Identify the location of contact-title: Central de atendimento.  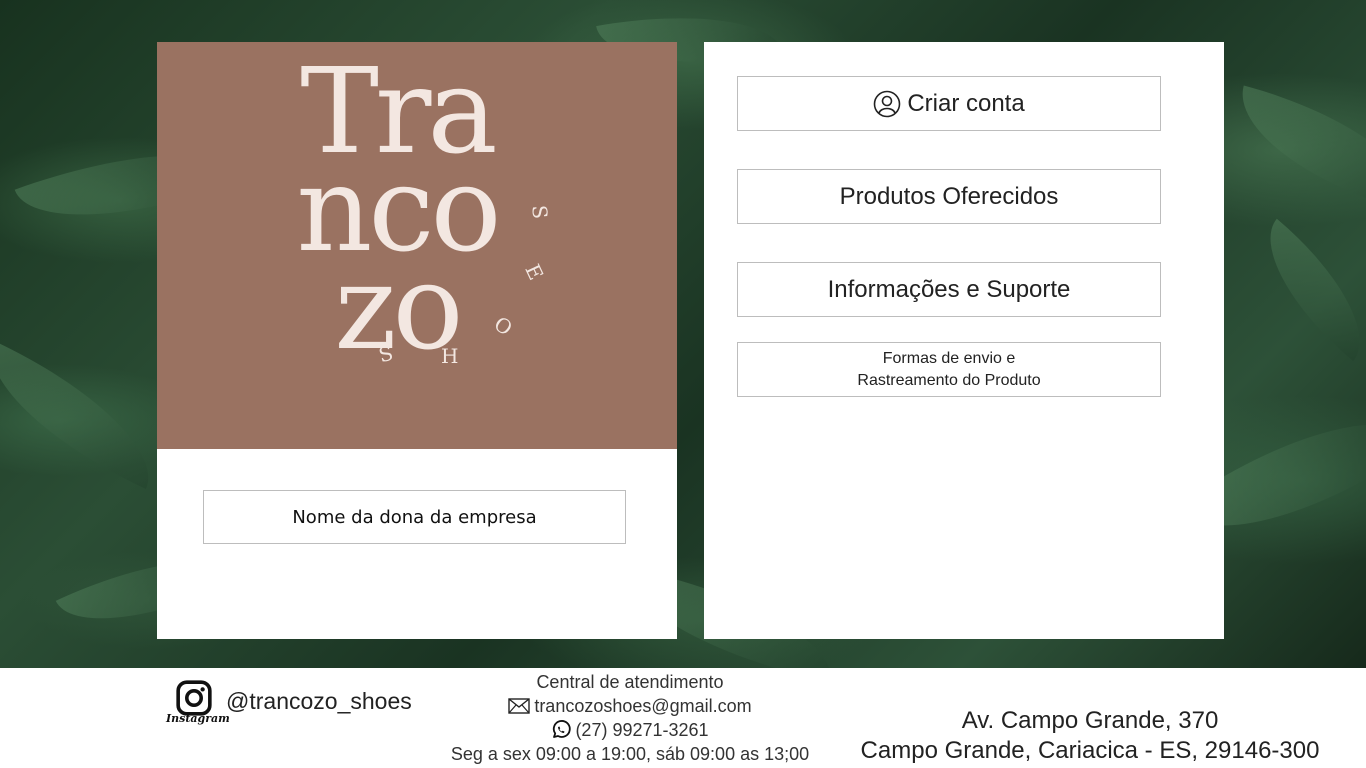
(630, 682).